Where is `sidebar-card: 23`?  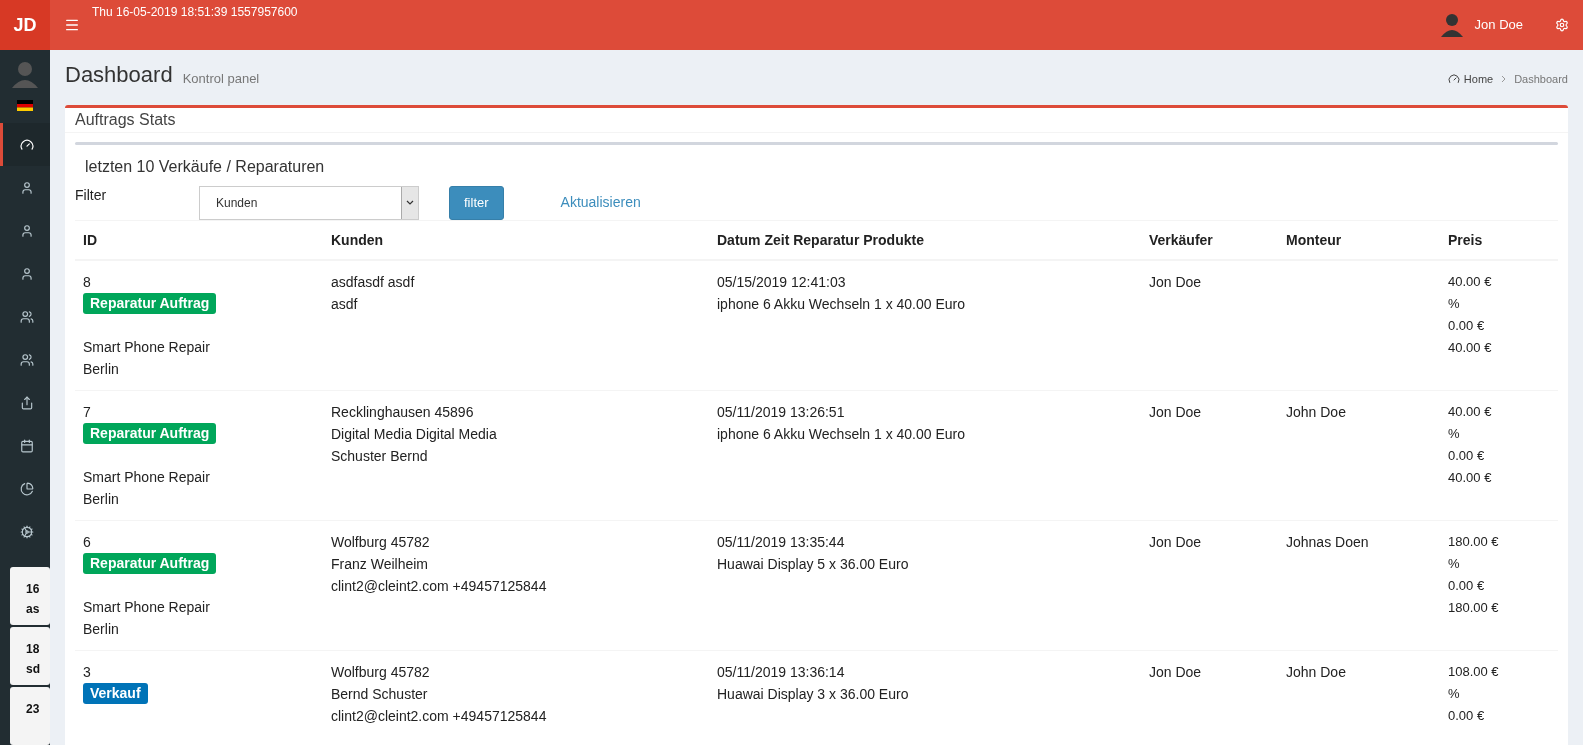 sidebar-card: 23 is located at coordinates (30, 716).